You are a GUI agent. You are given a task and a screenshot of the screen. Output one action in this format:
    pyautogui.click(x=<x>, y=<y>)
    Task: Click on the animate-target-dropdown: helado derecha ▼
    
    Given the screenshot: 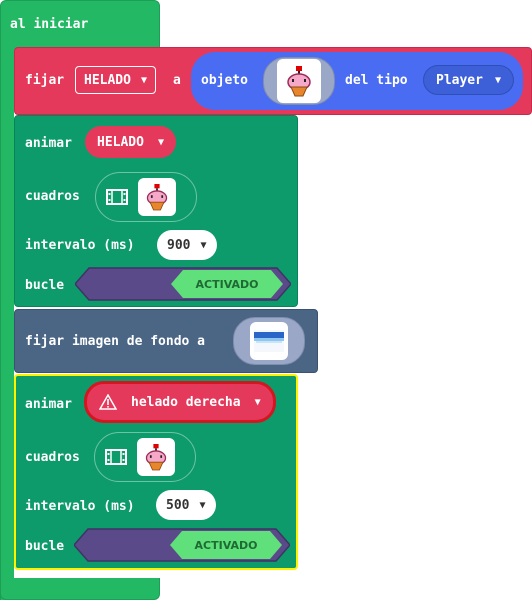 What is the action you would take?
    pyautogui.click(x=180, y=402)
    